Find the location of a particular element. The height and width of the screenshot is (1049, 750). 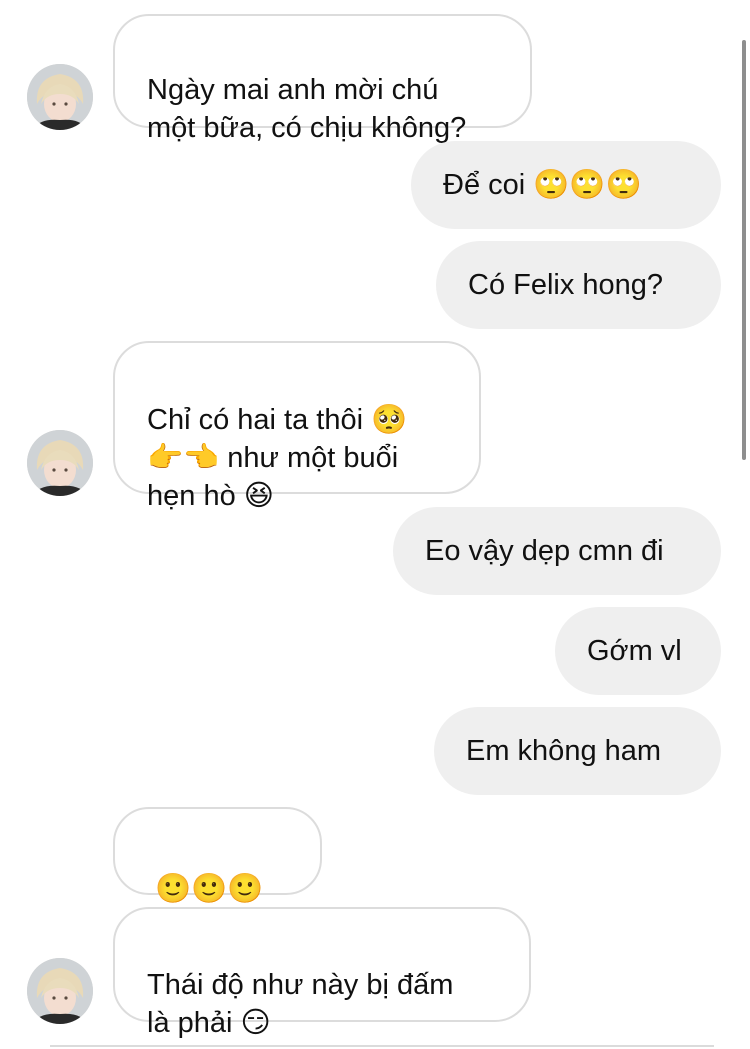

message-bubble: Thái độ như này bị đấm là phải 😏 is located at coordinates (322, 973).